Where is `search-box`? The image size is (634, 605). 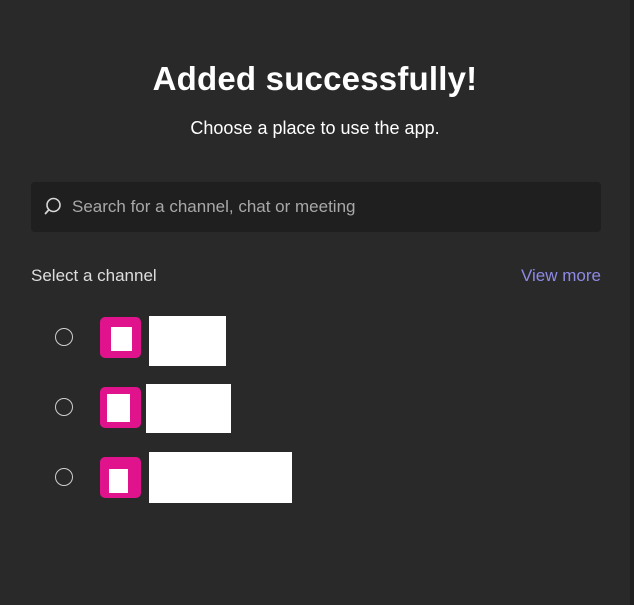
search-box is located at coordinates (316, 207).